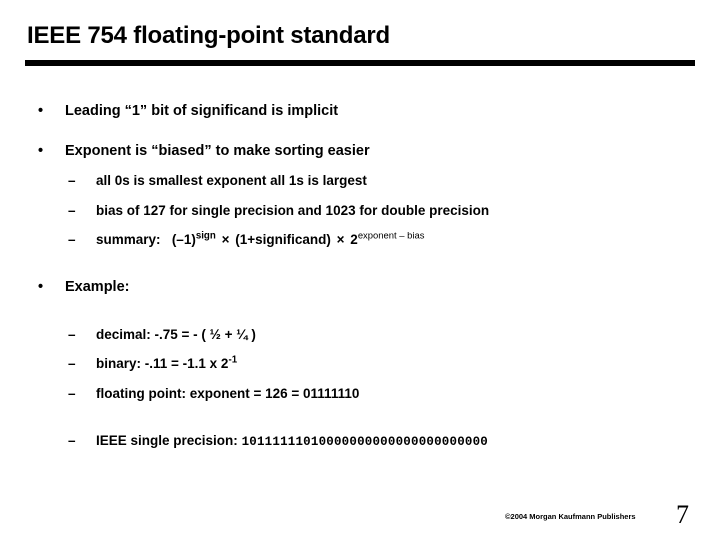 The width and height of the screenshot is (720, 540). What do you see at coordinates (162, 364) in the screenshot?
I see `example-binary-text: binary: -.11 = -1.1 x 2` at bounding box center [162, 364].